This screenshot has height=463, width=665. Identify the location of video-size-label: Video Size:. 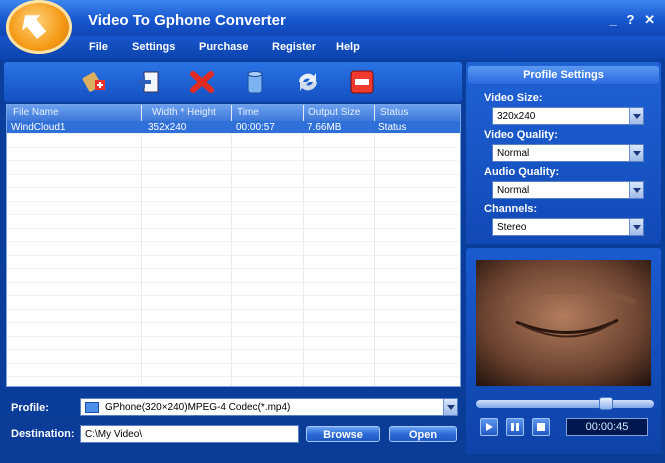
(513, 98).